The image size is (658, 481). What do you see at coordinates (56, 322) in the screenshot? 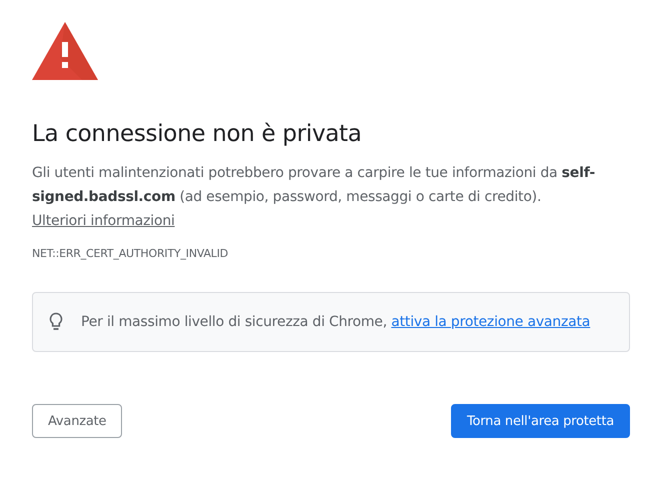
I see `lightbulb-icon` at bounding box center [56, 322].